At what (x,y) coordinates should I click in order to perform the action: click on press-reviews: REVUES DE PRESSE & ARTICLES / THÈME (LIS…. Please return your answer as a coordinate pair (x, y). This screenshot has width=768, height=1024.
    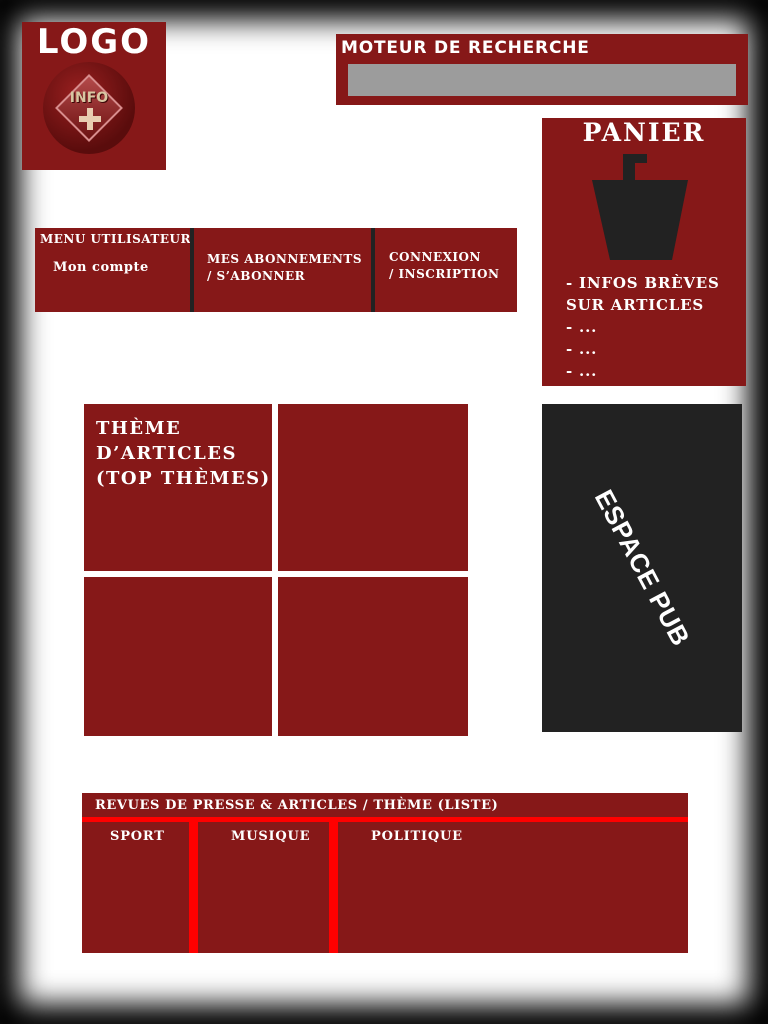
    Looking at the image, I should click on (385, 873).